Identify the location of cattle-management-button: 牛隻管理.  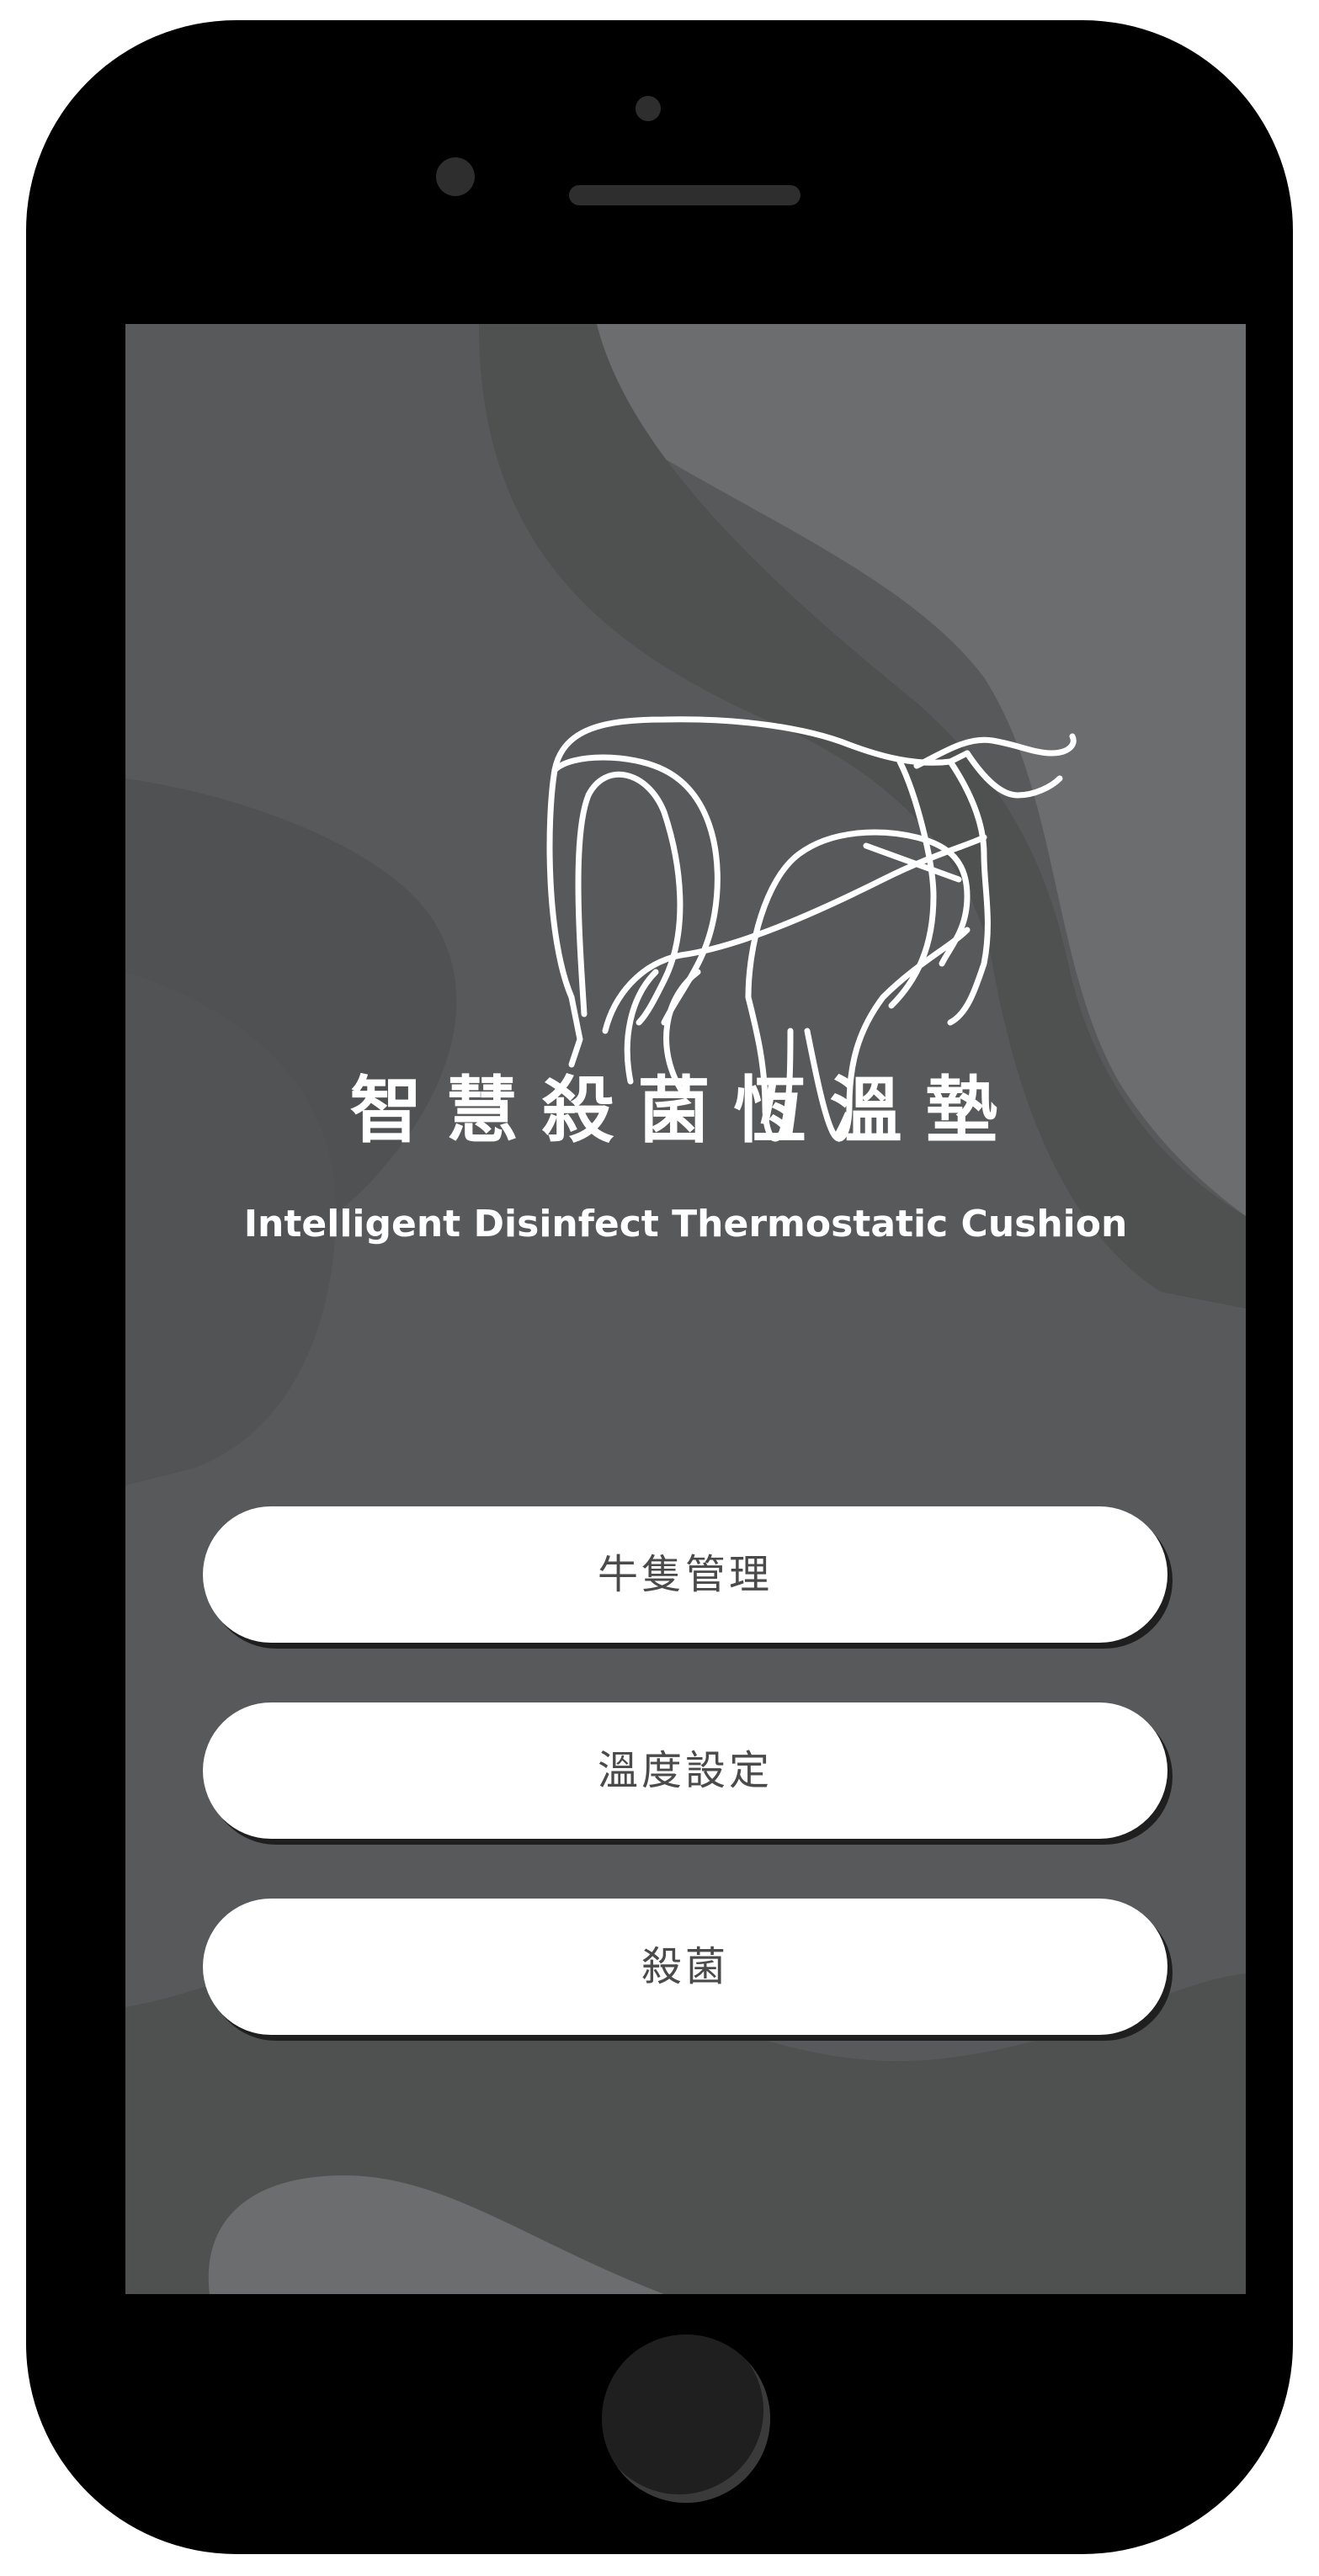
(685, 1575).